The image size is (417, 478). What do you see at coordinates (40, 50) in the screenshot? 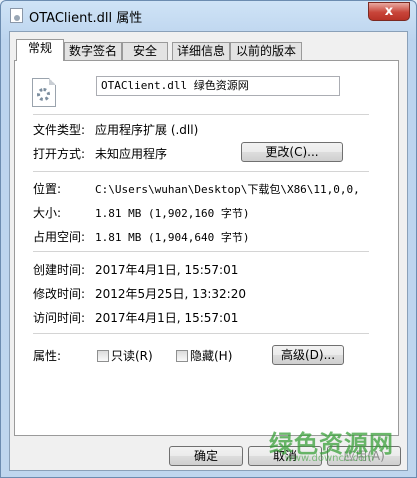
I see `tab-general: 常规` at bounding box center [40, 50].